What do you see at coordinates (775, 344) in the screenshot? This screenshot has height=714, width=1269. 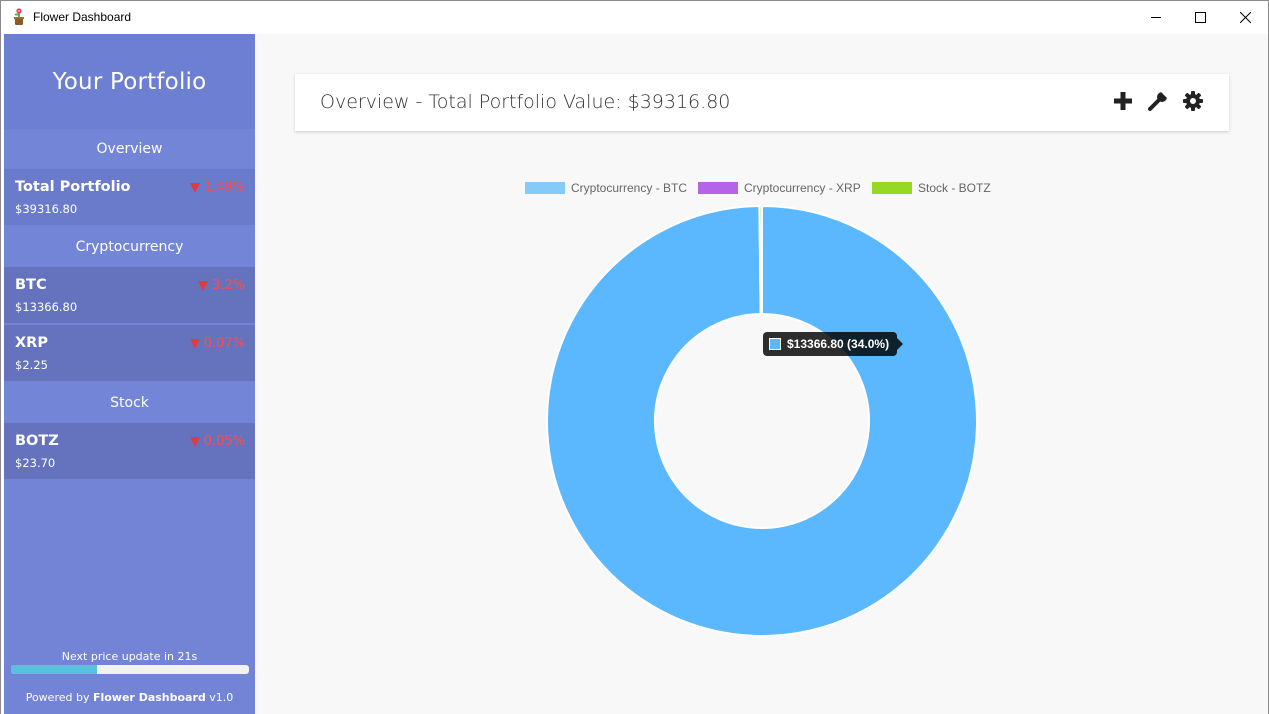 I see `tooltip-swatch` at bounding box center [775, 344].